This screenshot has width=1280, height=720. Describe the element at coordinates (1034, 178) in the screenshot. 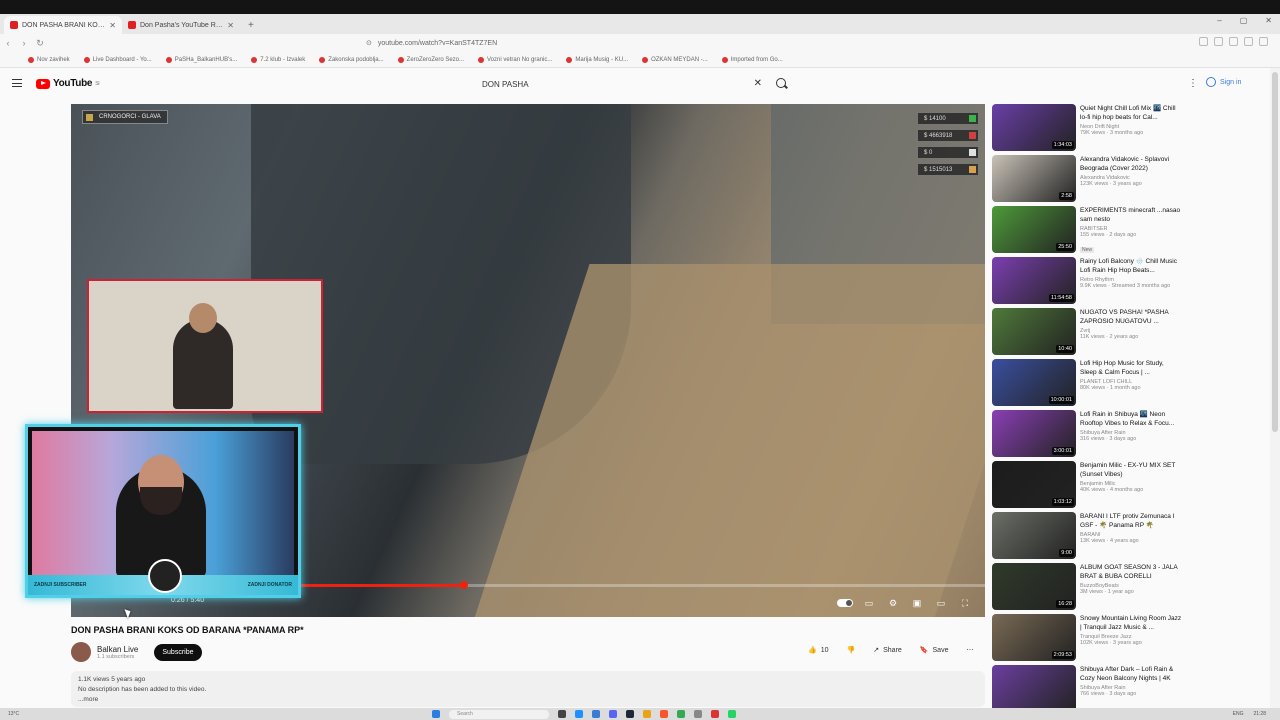

I see `video-thumbnail: 2:58` at that location.